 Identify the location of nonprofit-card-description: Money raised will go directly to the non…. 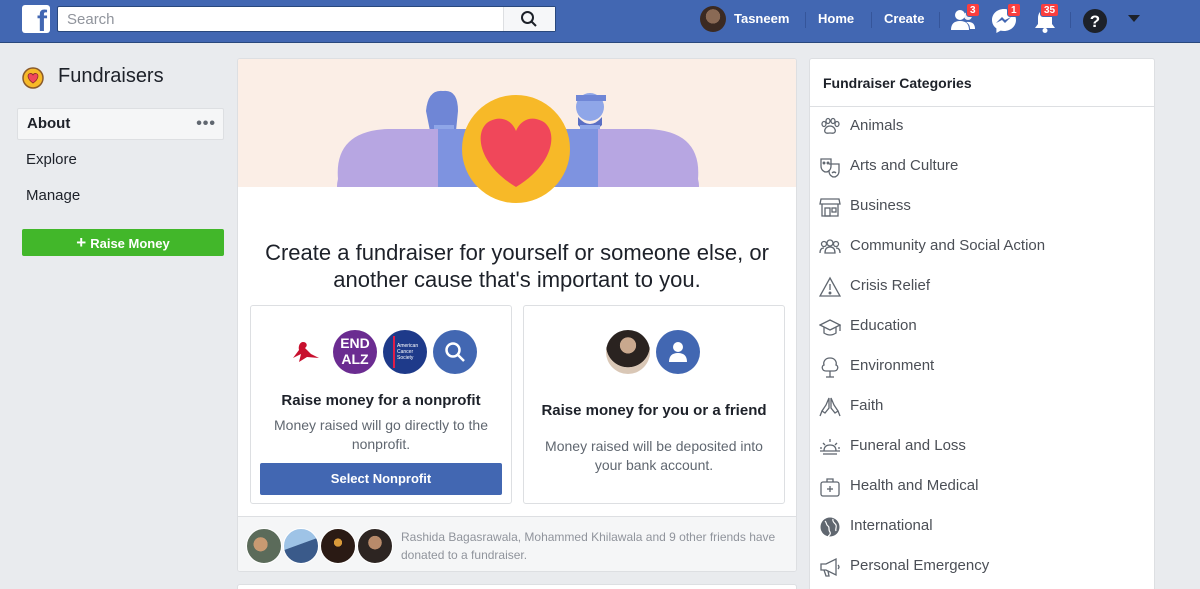
(381, 434).